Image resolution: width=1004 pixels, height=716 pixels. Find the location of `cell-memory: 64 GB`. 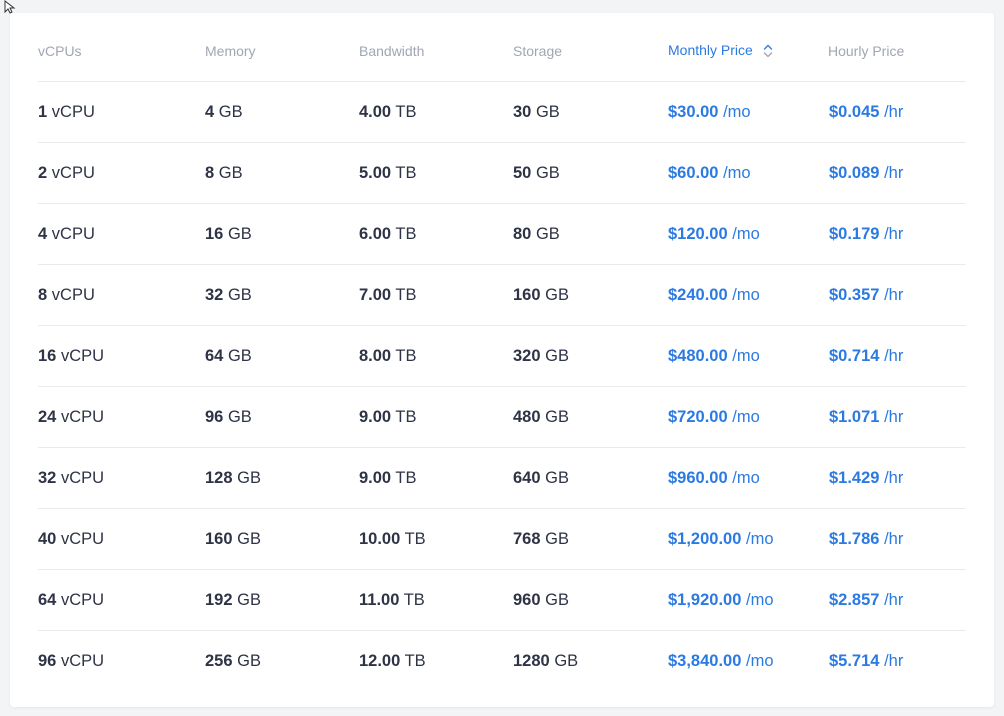

cell-memory: 64 GB is located at coordinates (282, 356).